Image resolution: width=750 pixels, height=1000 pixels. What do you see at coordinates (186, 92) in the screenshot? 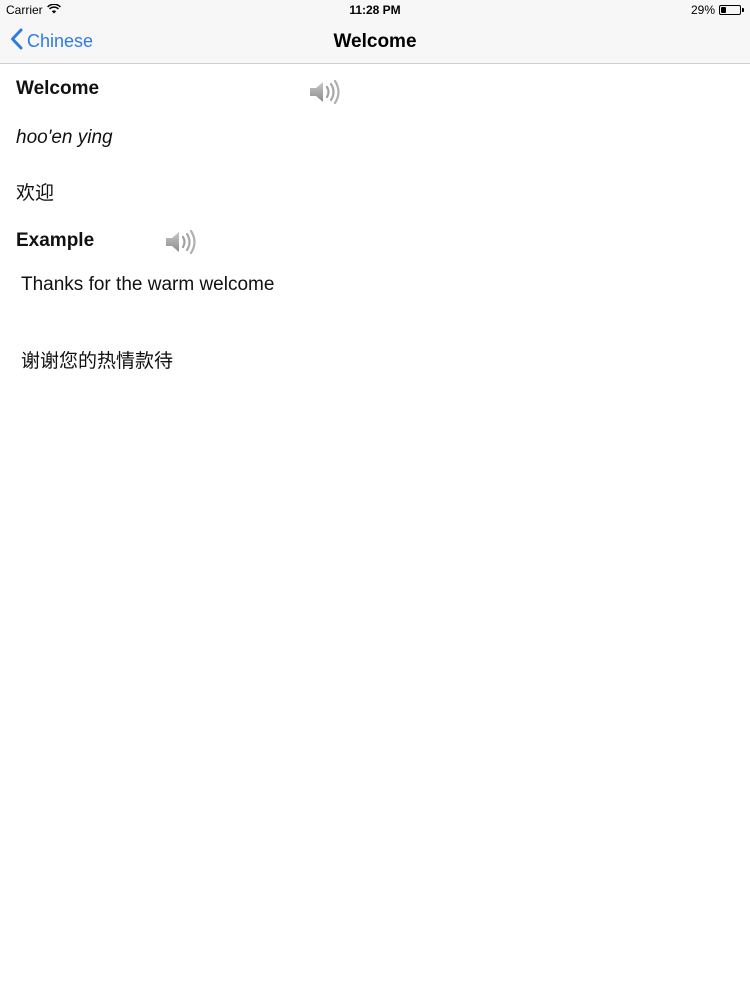
I see `word-header: Welcome` at bounding box center [186, 92].